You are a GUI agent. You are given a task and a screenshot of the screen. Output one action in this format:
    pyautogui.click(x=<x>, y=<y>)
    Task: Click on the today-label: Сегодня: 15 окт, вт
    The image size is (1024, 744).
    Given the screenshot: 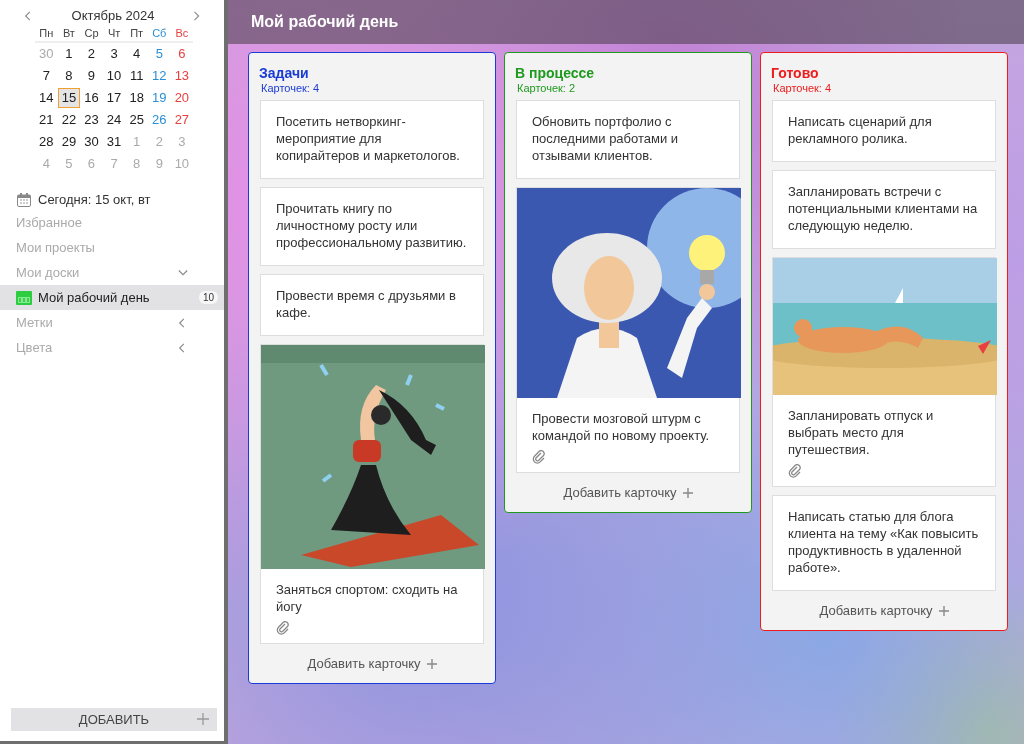 What is the action you would take?
    pyautogui.click(x=94, y=199)
    